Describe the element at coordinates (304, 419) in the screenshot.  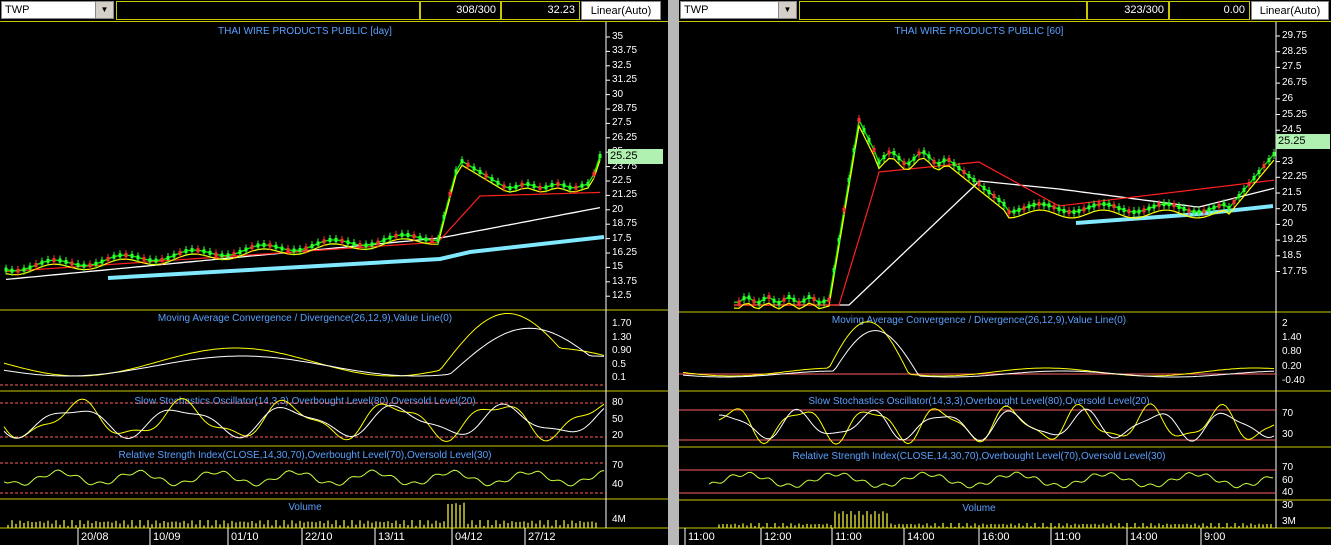
I see `stoch-k-line` at that location.